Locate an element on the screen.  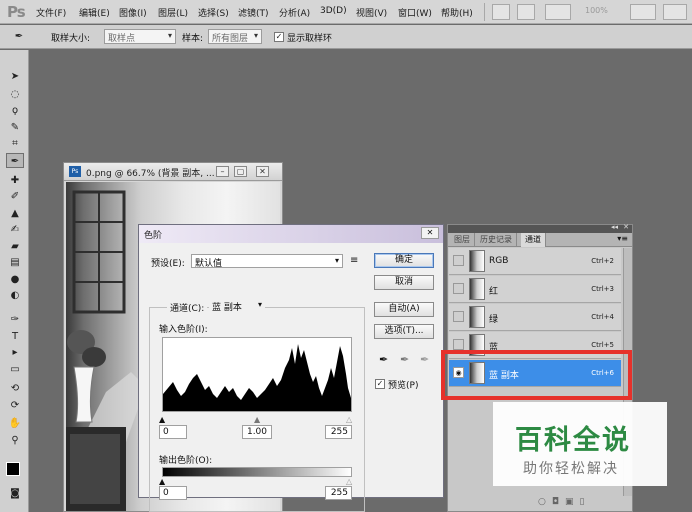
menu-layer: 图层(L) is located at coordinates (173, 12).